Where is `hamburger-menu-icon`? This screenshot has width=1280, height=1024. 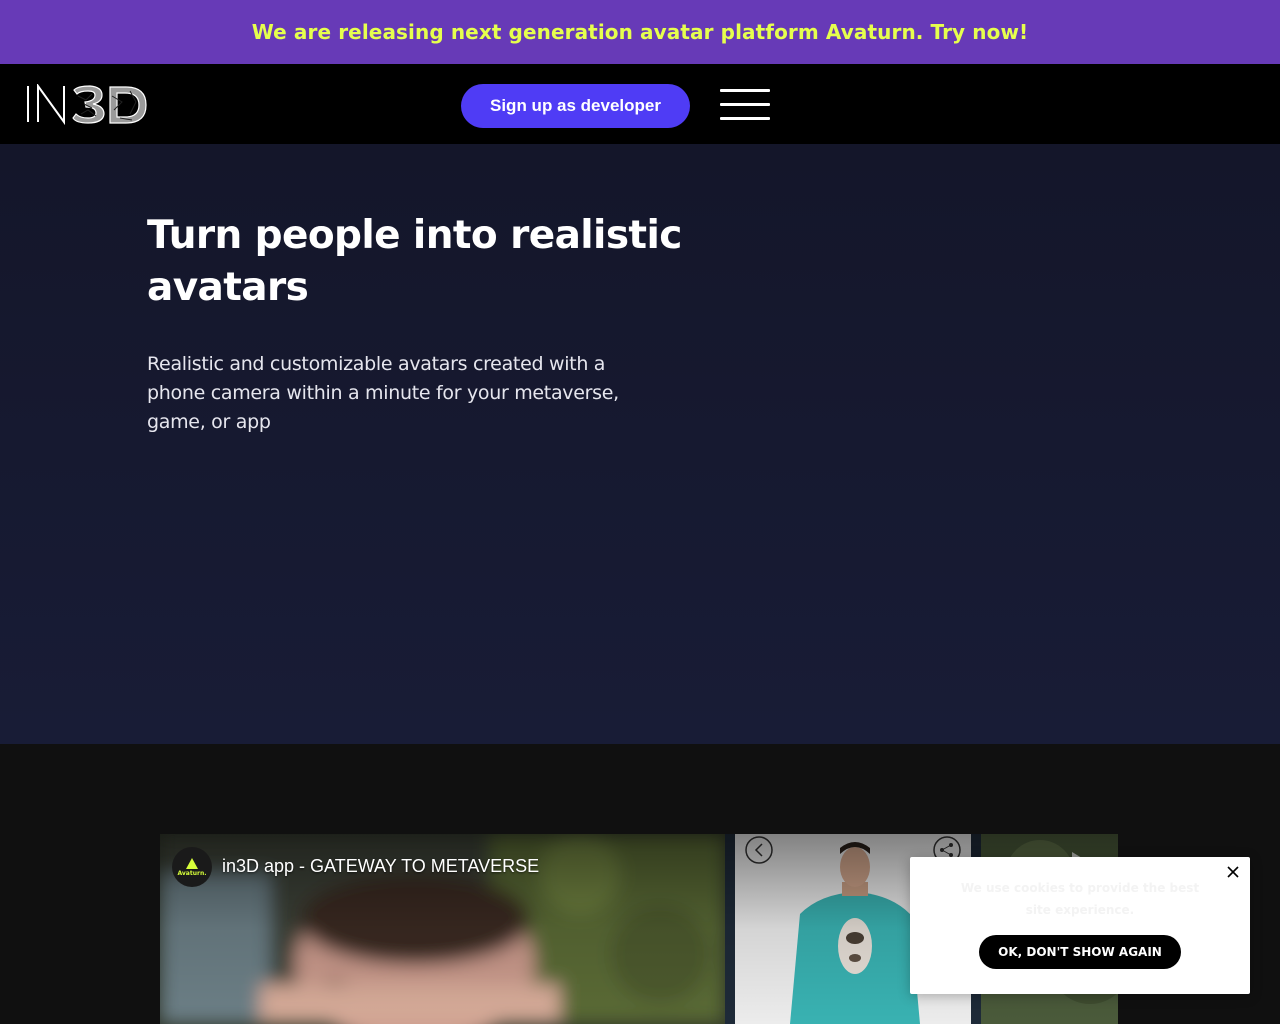
hamburger-menu-icon is located at coordinates (745, 105).